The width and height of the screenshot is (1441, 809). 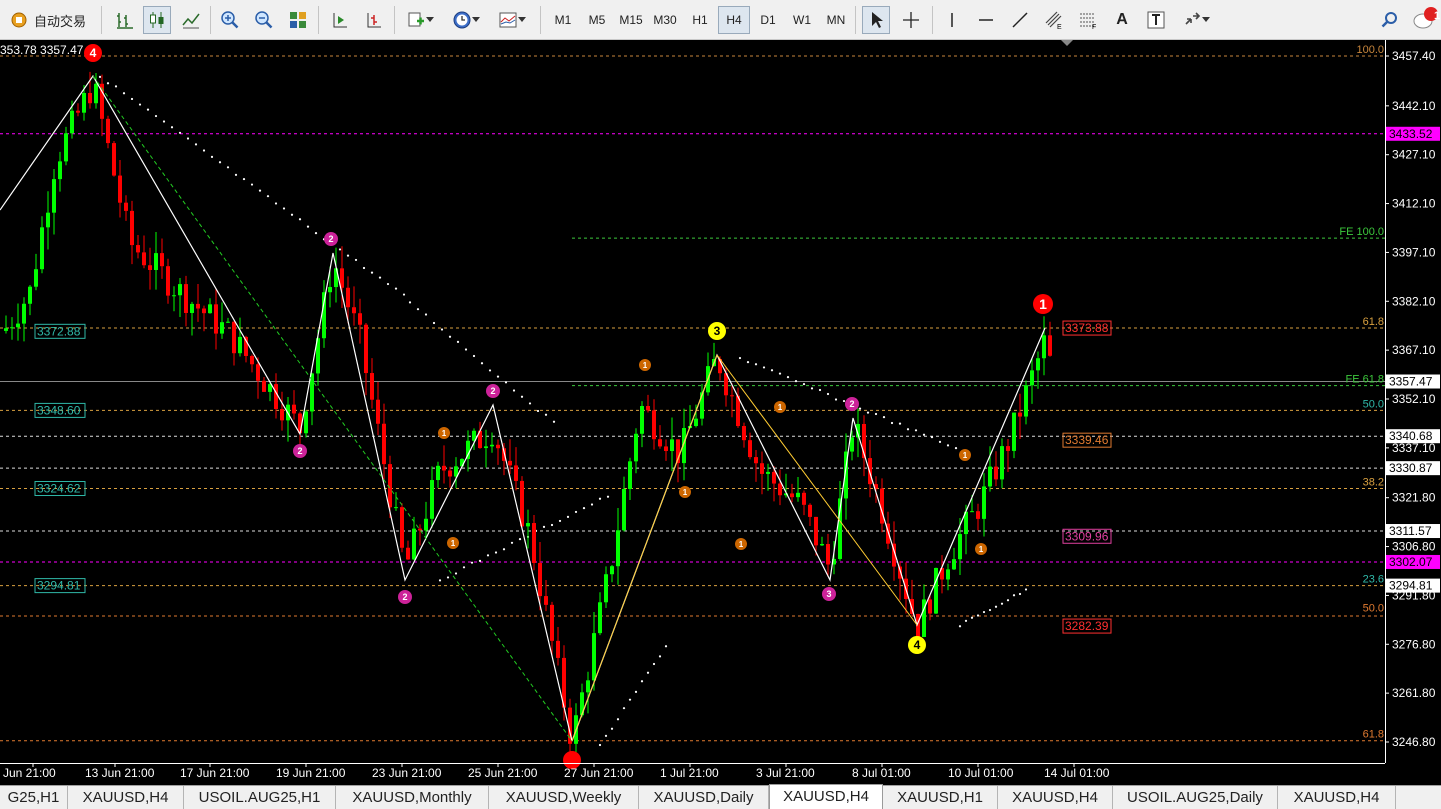 What do you see at coordinates (466, 20) in the screenshot?
I see `periods-button` at bounding box center [466, 20].